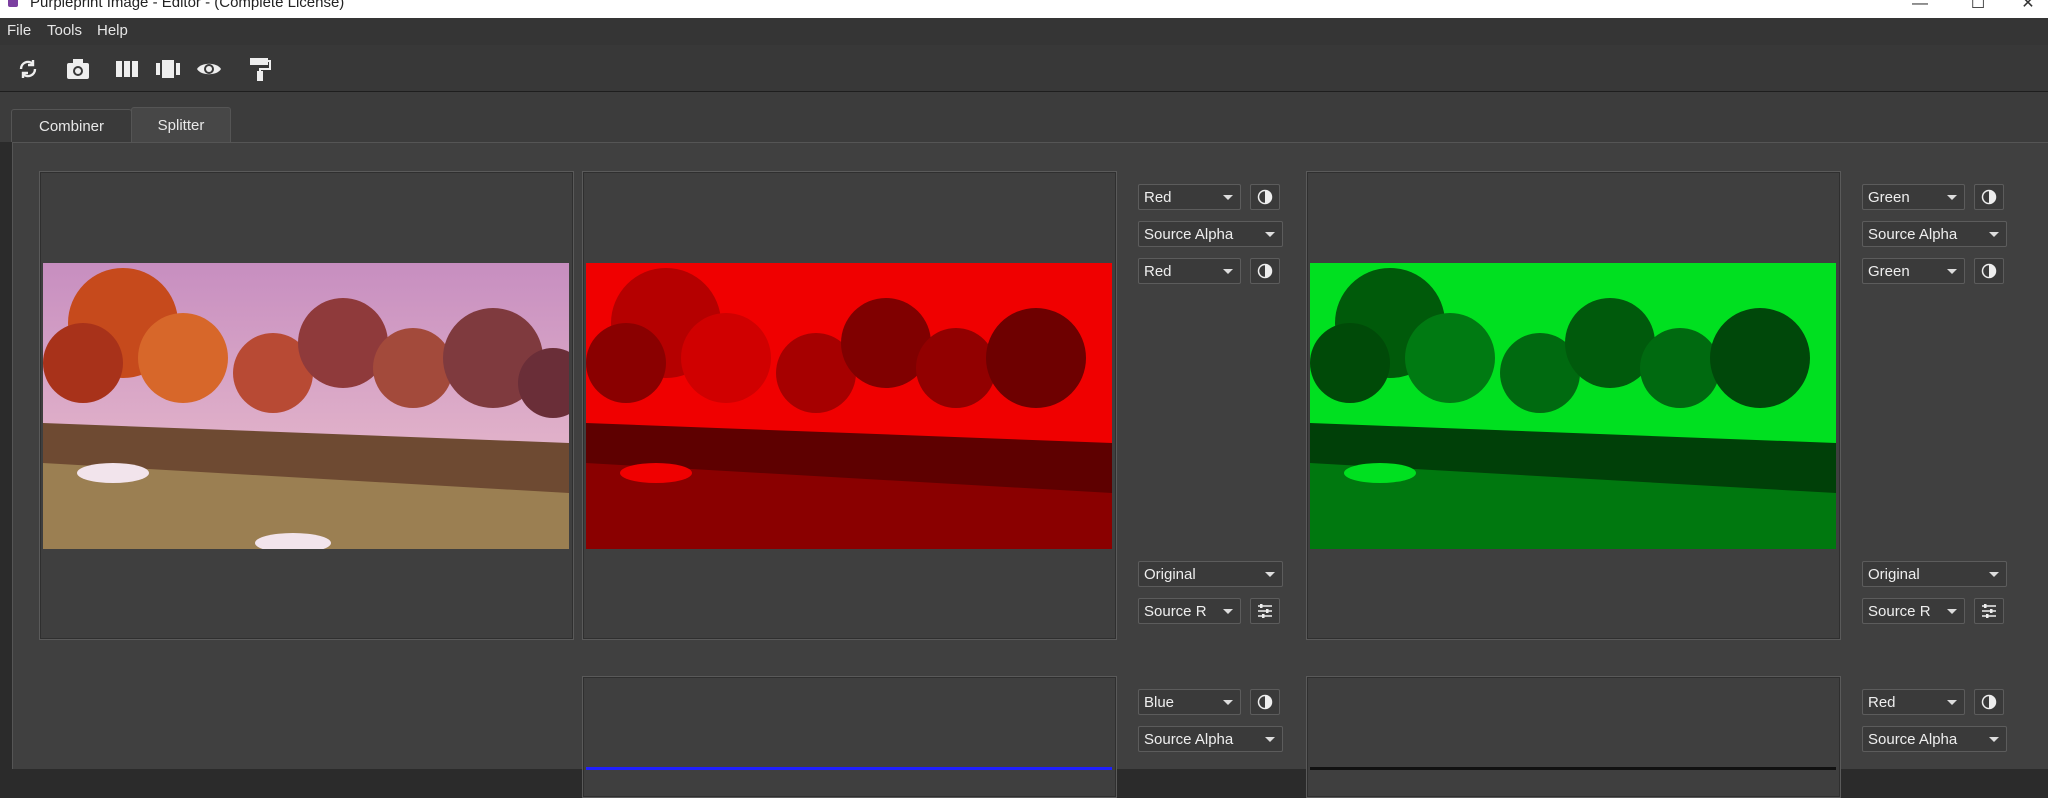 The width and height of the screenshot is (2048, 798). Describe the element at coordinates (1189, 739) in the screenshot. I see `blue-alpha-value: Source Alpha` at that location.